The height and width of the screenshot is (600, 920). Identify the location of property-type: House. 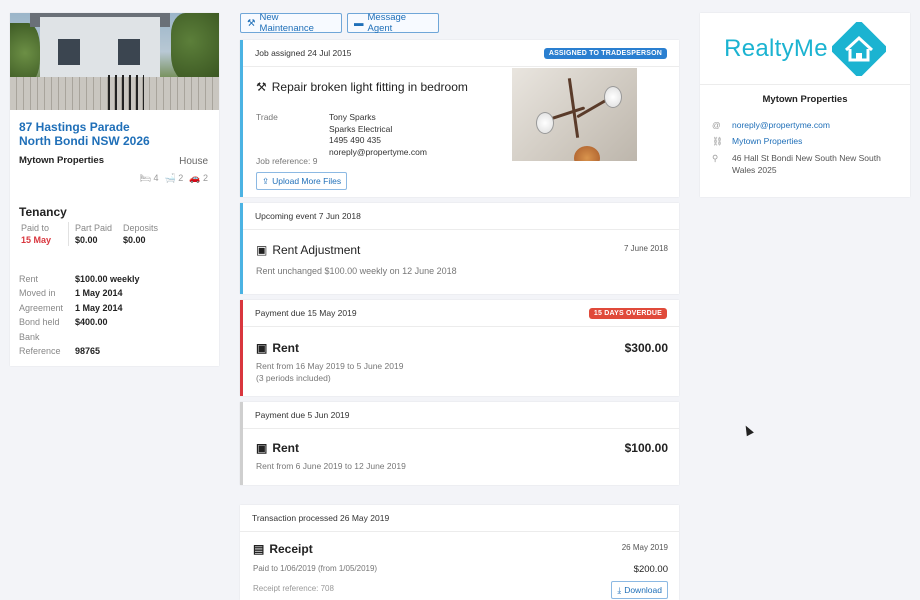
(193, 161).